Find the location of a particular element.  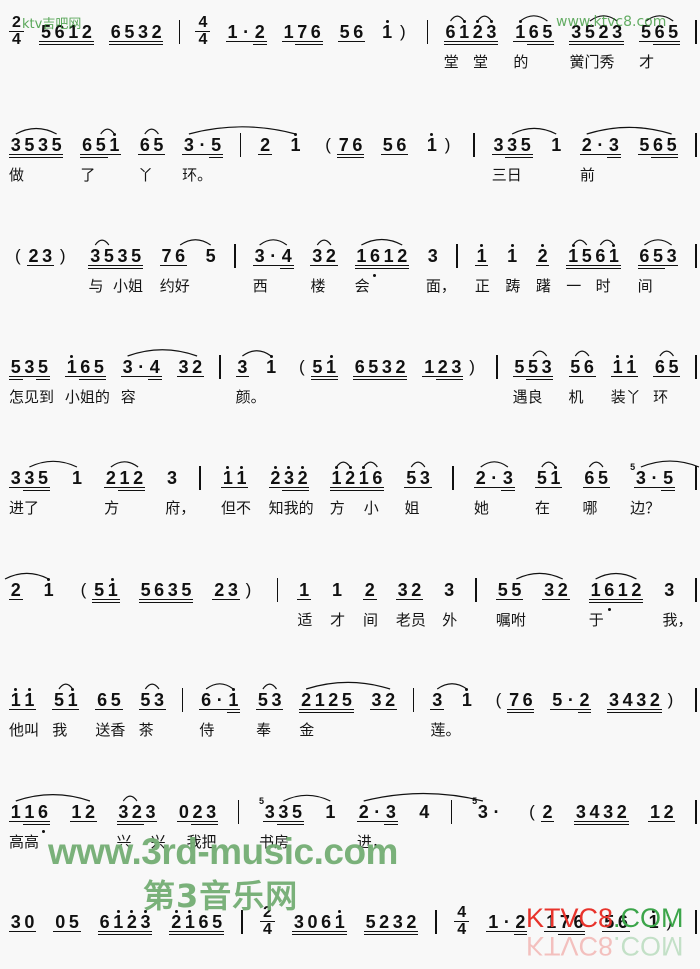

note-group: 3 莲。 is located at coordinates (445, 714).